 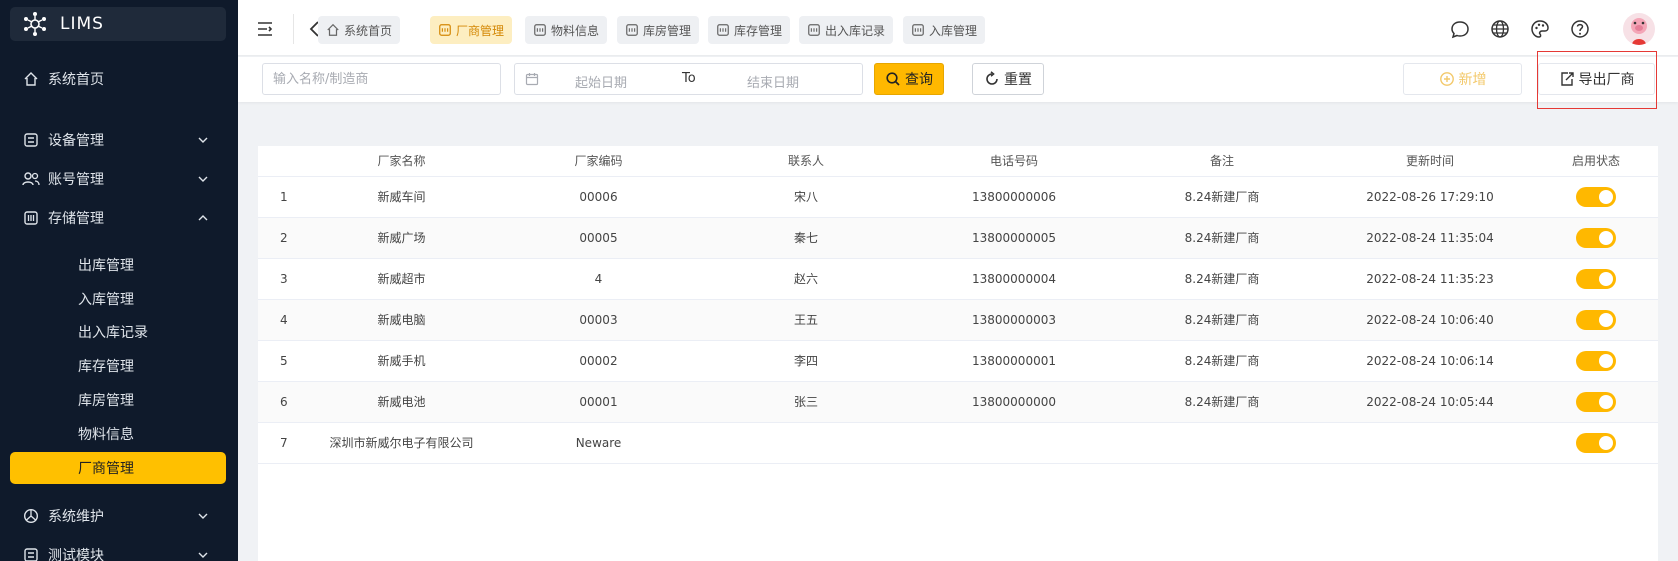 What do you see at coordinates (1430, 279) in the screenshot?
I see `updated-time: 2022-08-24 11:35:23` at bounding box center [1430, 279].